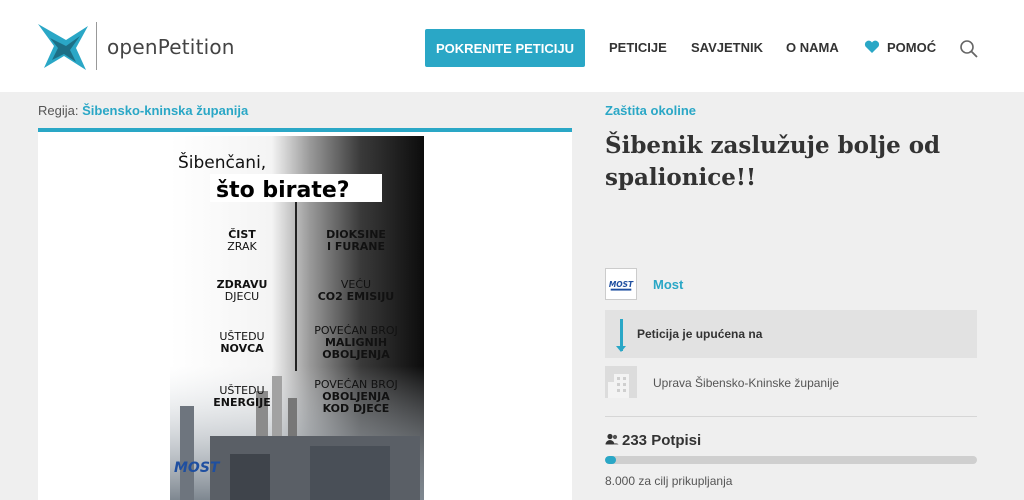  Describe the element at coordinates (621, 349) in the screenshot. I see `arrow-down-icon` at that location.